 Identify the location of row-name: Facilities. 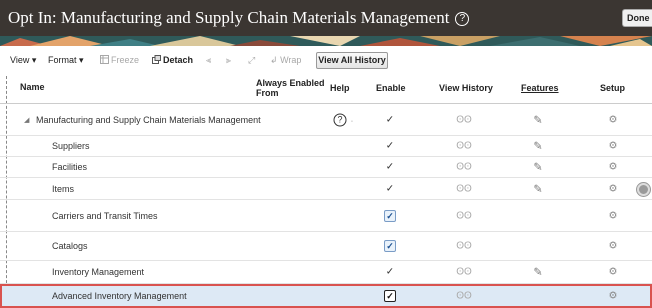
(70, 167).